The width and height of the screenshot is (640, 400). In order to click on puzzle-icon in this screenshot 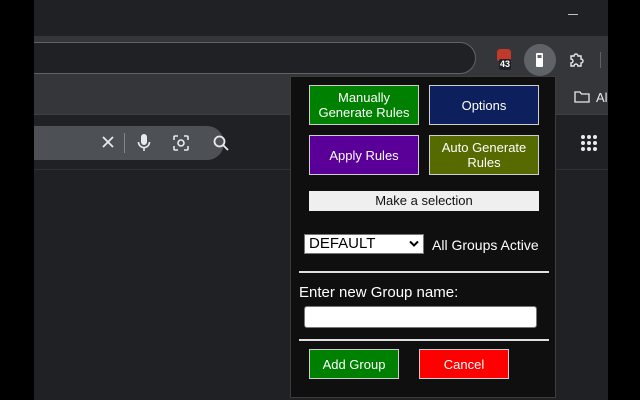, I will do `click(577, 60)`.